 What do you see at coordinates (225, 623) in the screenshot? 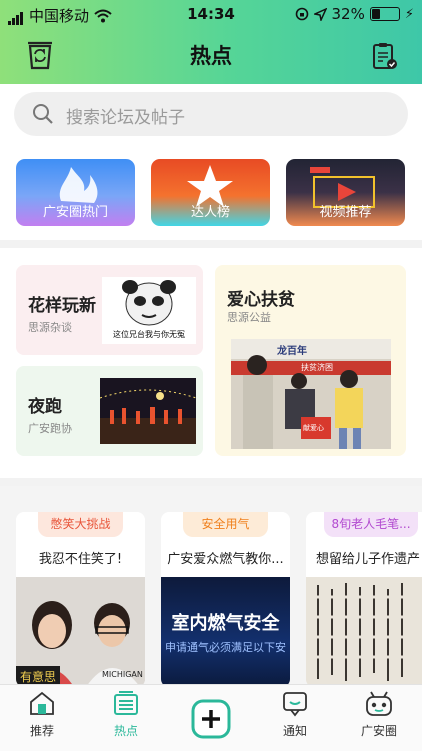
I see `post-image-headline: 室内燃气安全` at bounding box center [225, 623].